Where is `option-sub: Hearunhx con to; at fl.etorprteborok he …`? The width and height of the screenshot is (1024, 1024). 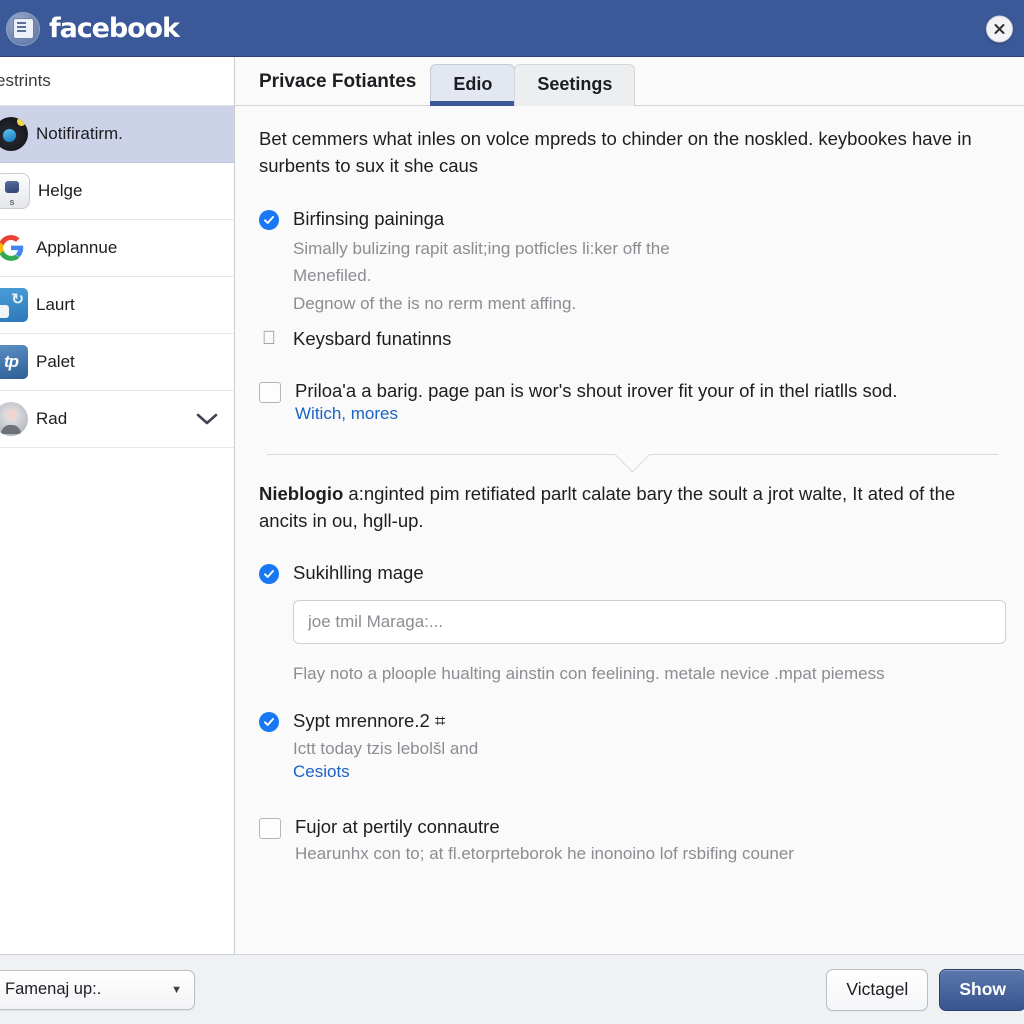
option-sub: Hearunhx con to; at fl.etorprteborok he … is located at coordinates (544, 854).